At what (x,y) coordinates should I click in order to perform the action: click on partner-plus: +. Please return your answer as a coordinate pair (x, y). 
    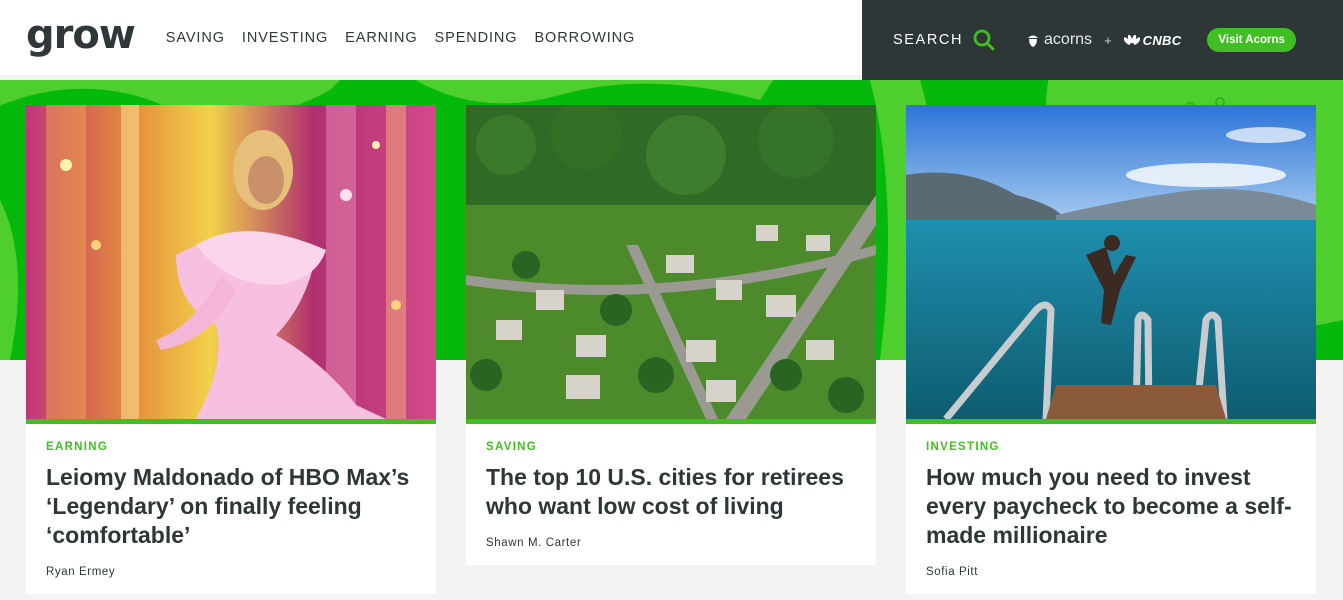
    Looking at the image, I should click on (1108, 40).